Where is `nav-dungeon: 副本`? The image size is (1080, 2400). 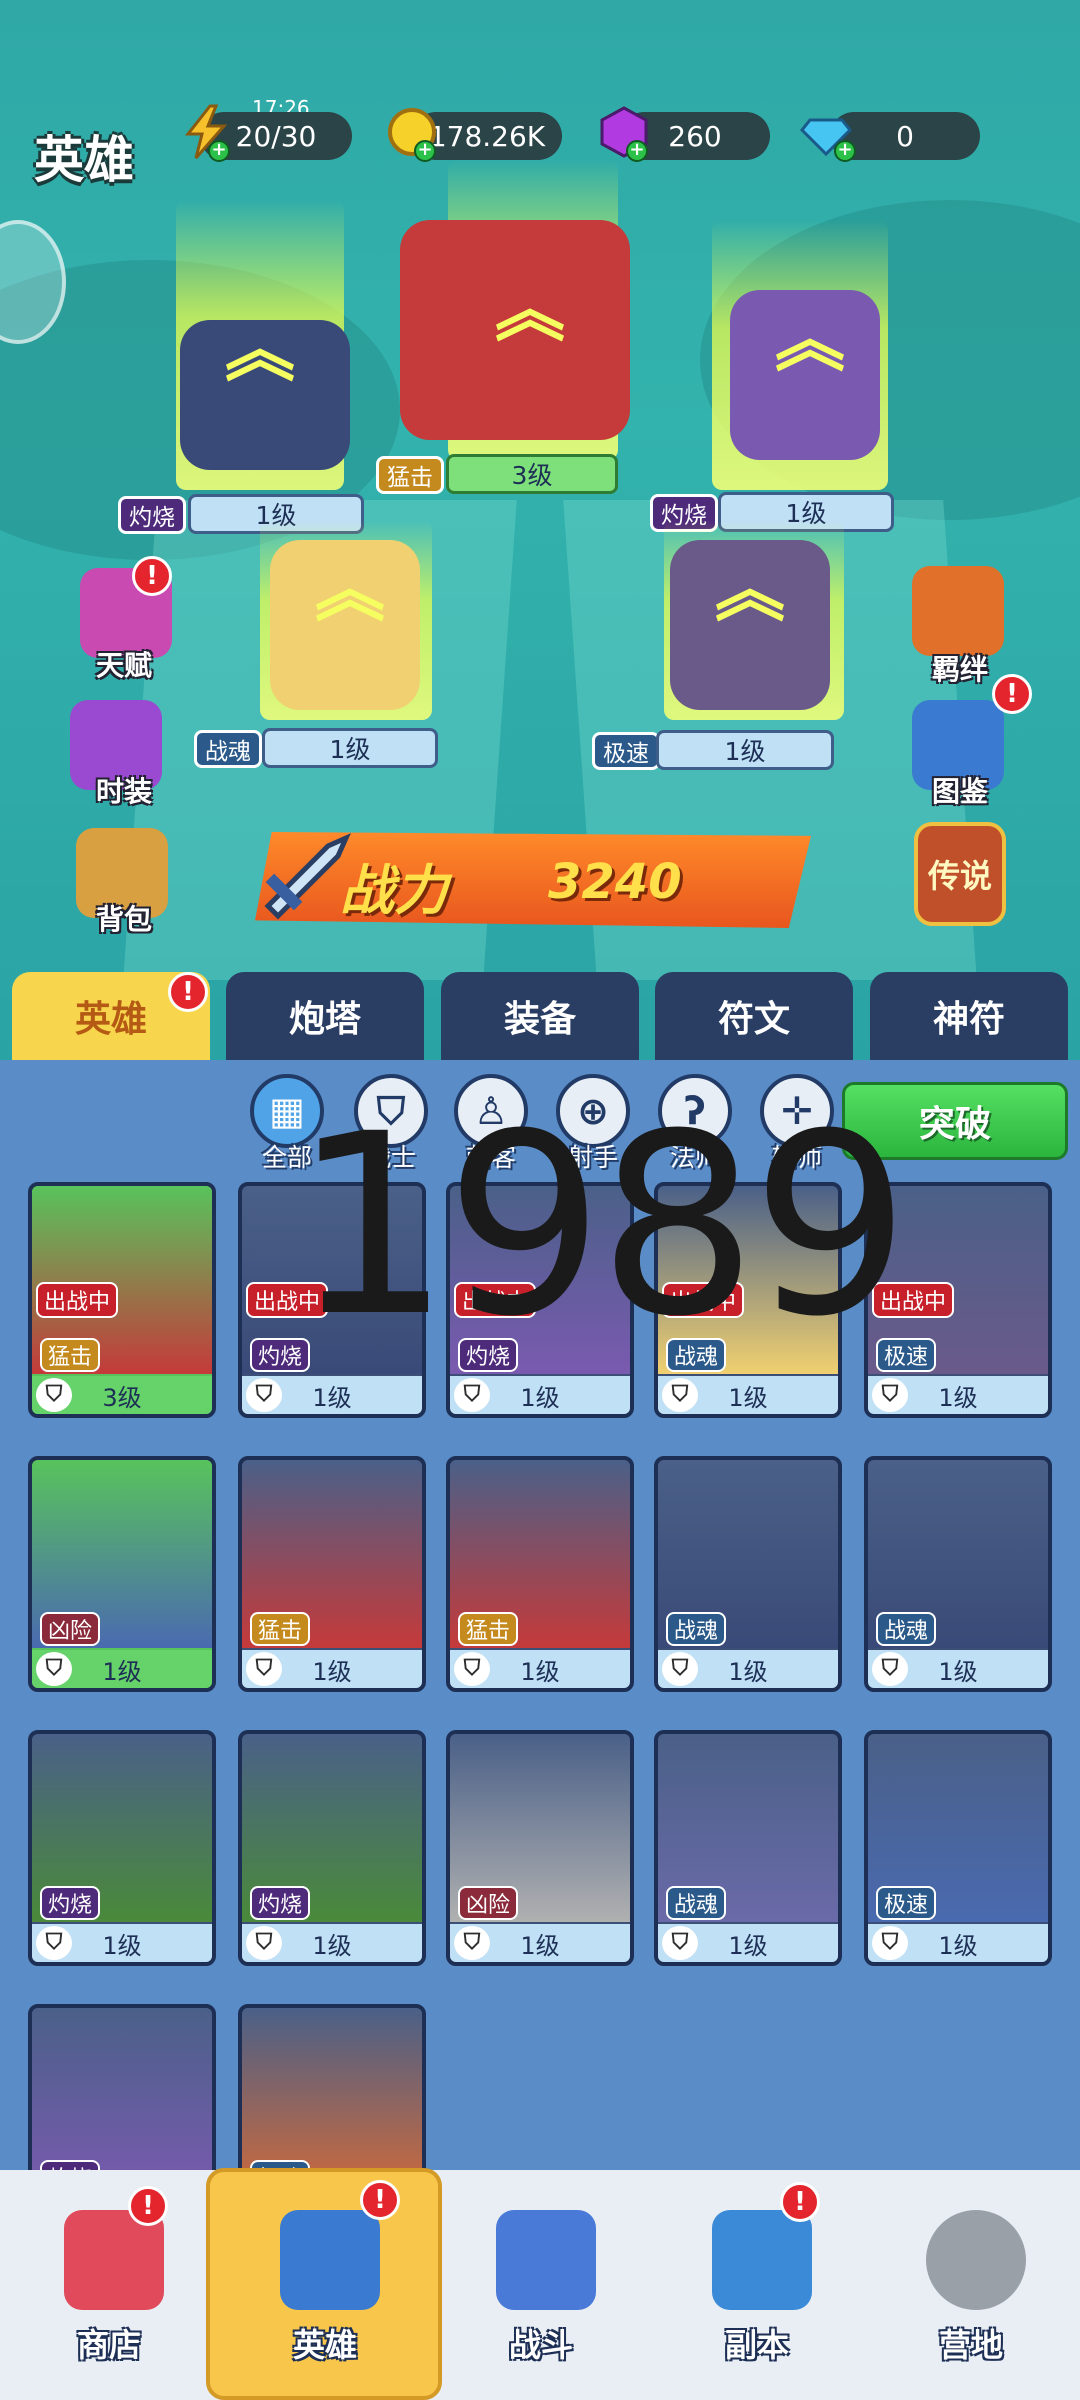 nav-dungeon: 副本 is located at coordinates (757, 2285).